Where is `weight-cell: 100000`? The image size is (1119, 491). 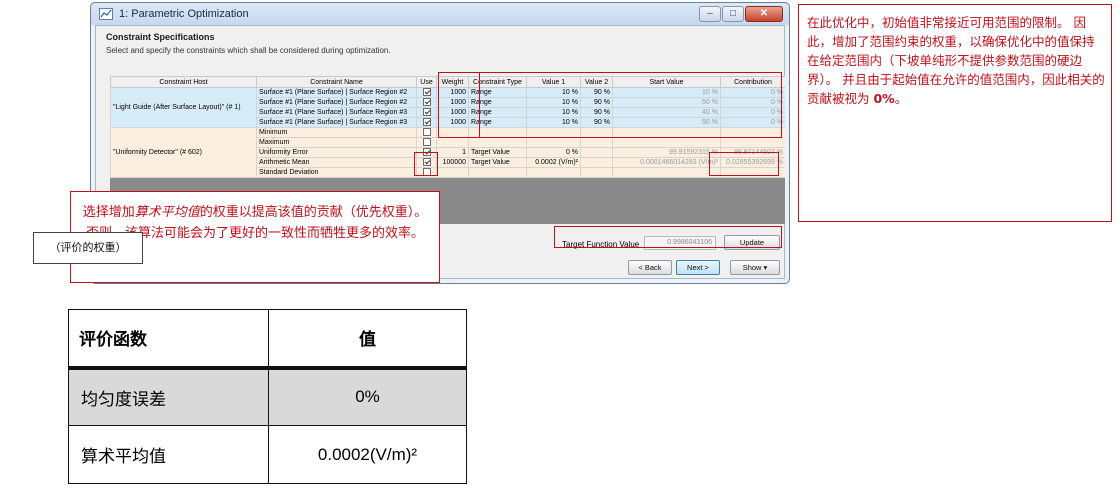 weight-cell: 100000 is located at coordinates (452, 162).